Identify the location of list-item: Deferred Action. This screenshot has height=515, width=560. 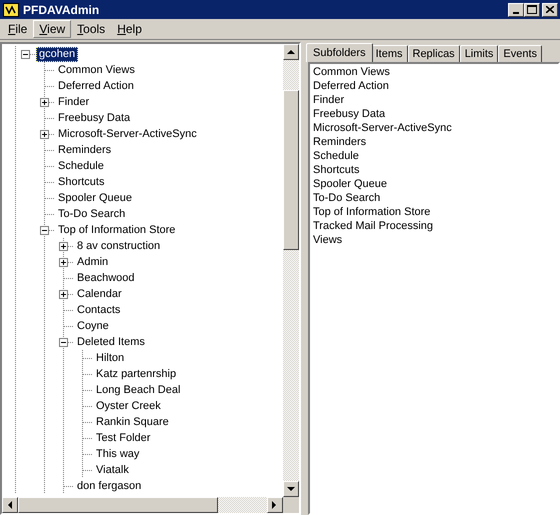
(434, 86).